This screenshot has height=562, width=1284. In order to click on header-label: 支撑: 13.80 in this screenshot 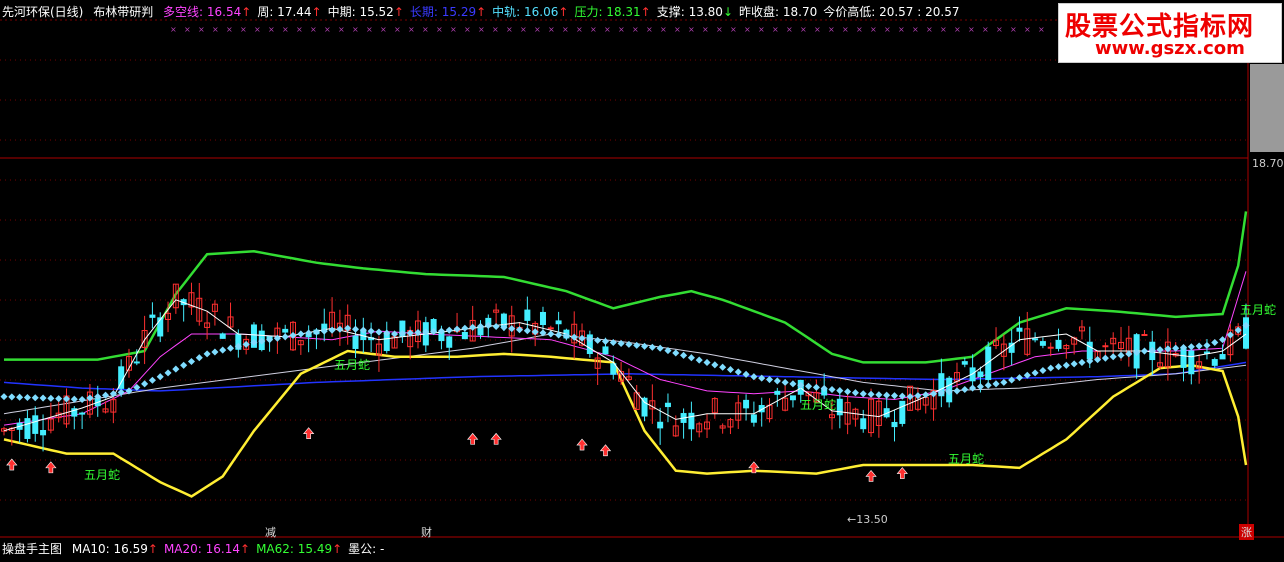, I will do `click(689, 12)`.